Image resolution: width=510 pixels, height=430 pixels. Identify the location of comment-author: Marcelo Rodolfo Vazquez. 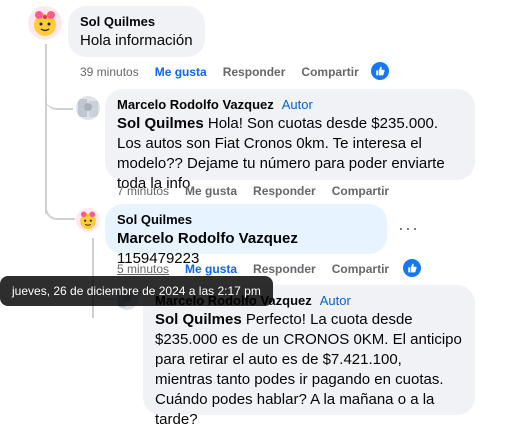
(195, 104).